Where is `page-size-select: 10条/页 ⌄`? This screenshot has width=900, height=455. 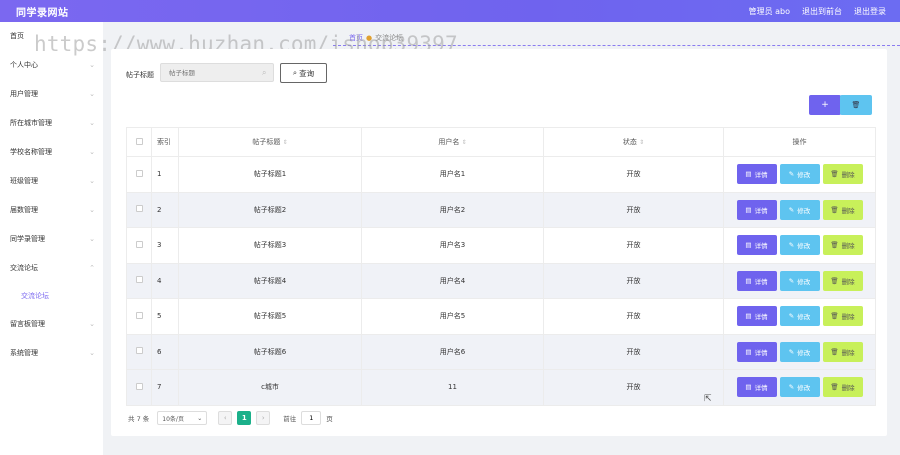
page-size-select: 10条/页 ⌄ is located at coordinates (182, 418).